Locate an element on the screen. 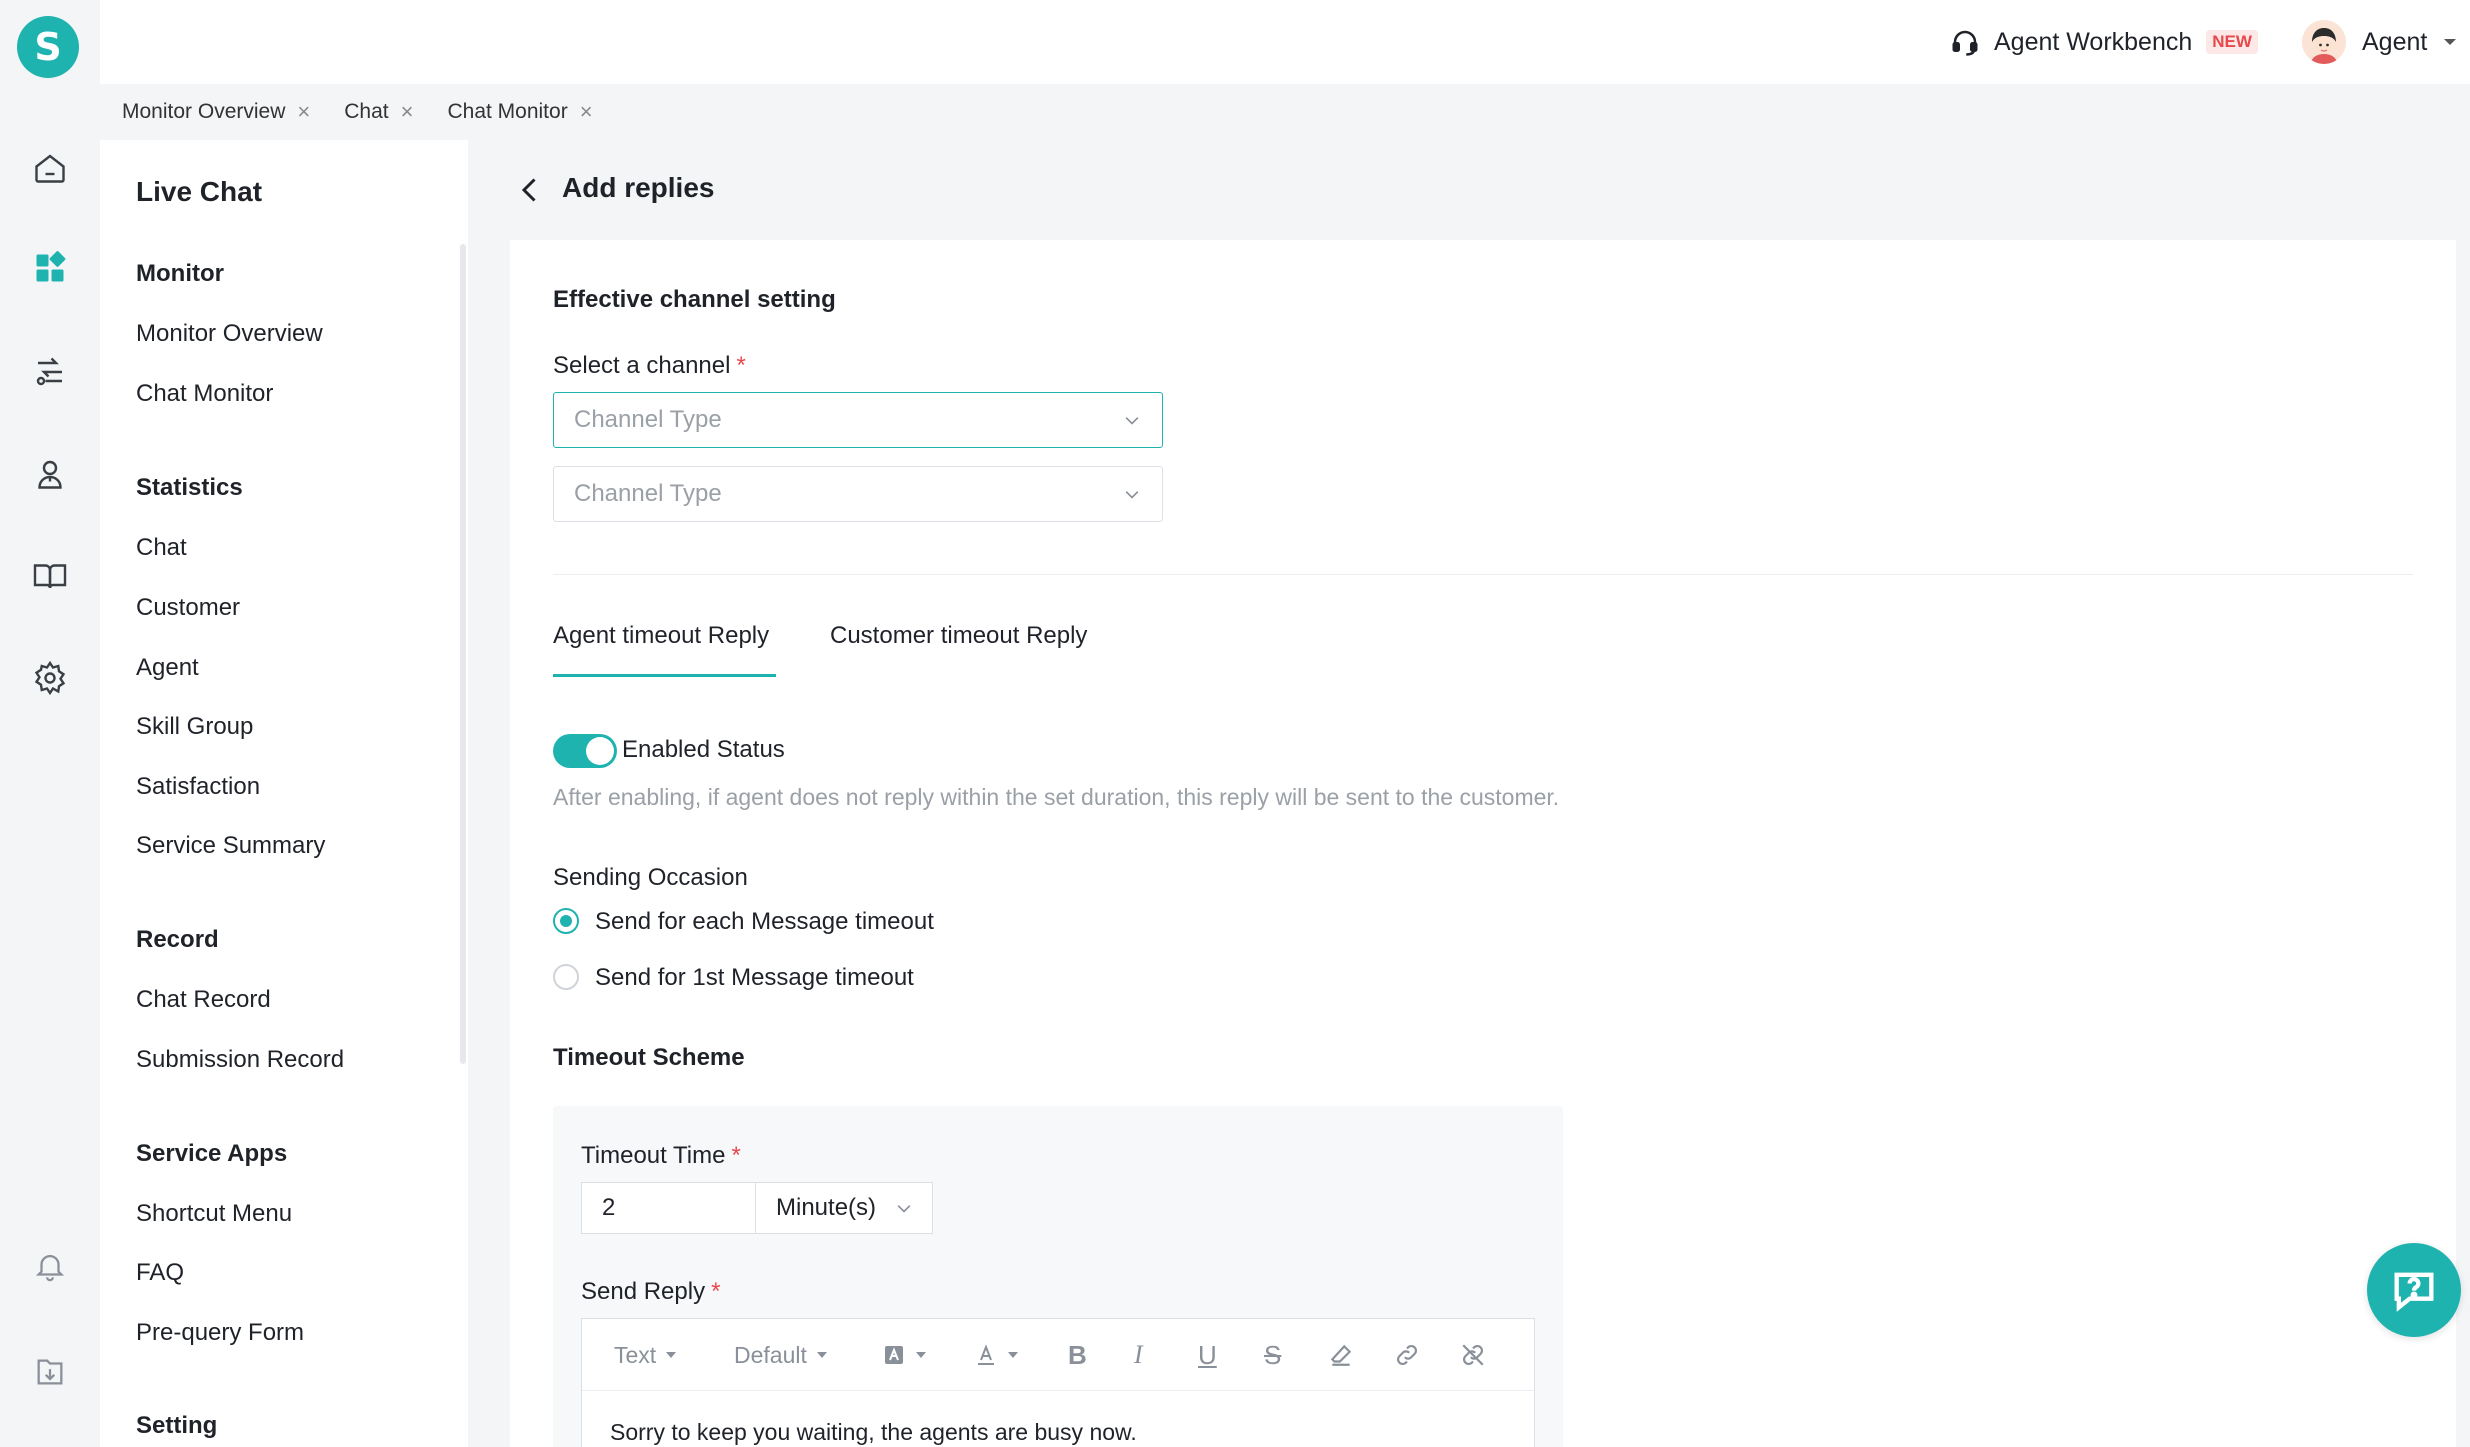  timeout-time-text: Timeout Time is located at coordinates (653, 1155).